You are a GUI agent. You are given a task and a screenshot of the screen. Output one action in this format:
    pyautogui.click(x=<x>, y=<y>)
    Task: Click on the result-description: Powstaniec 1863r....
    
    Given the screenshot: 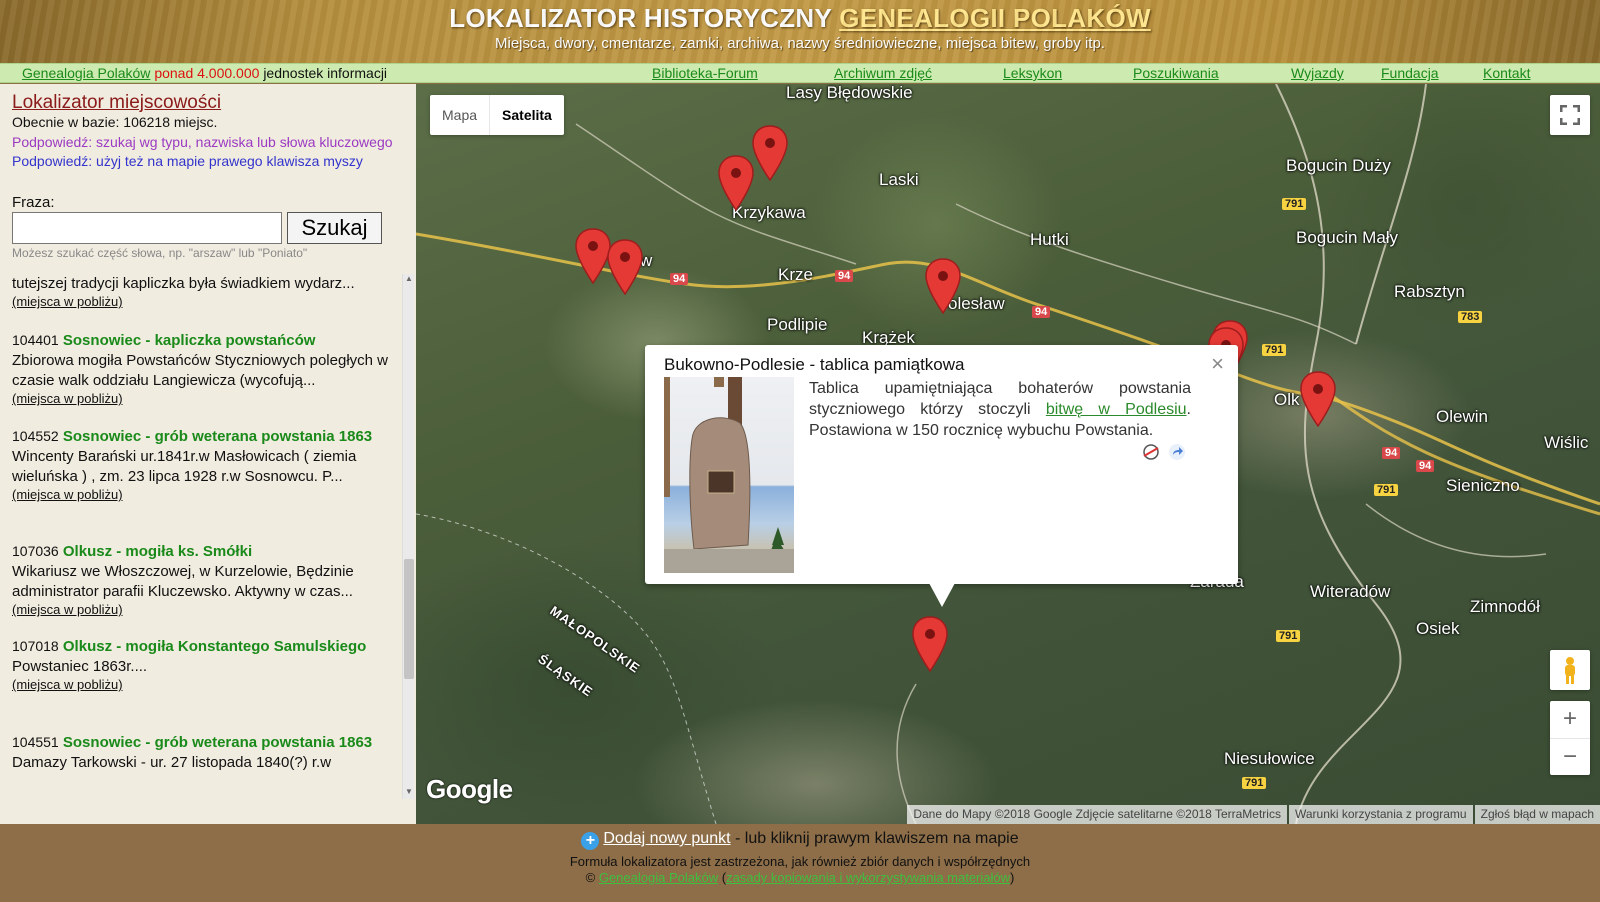 What is the action you would take?
    pyautogui.click(x=80, y=666)
    